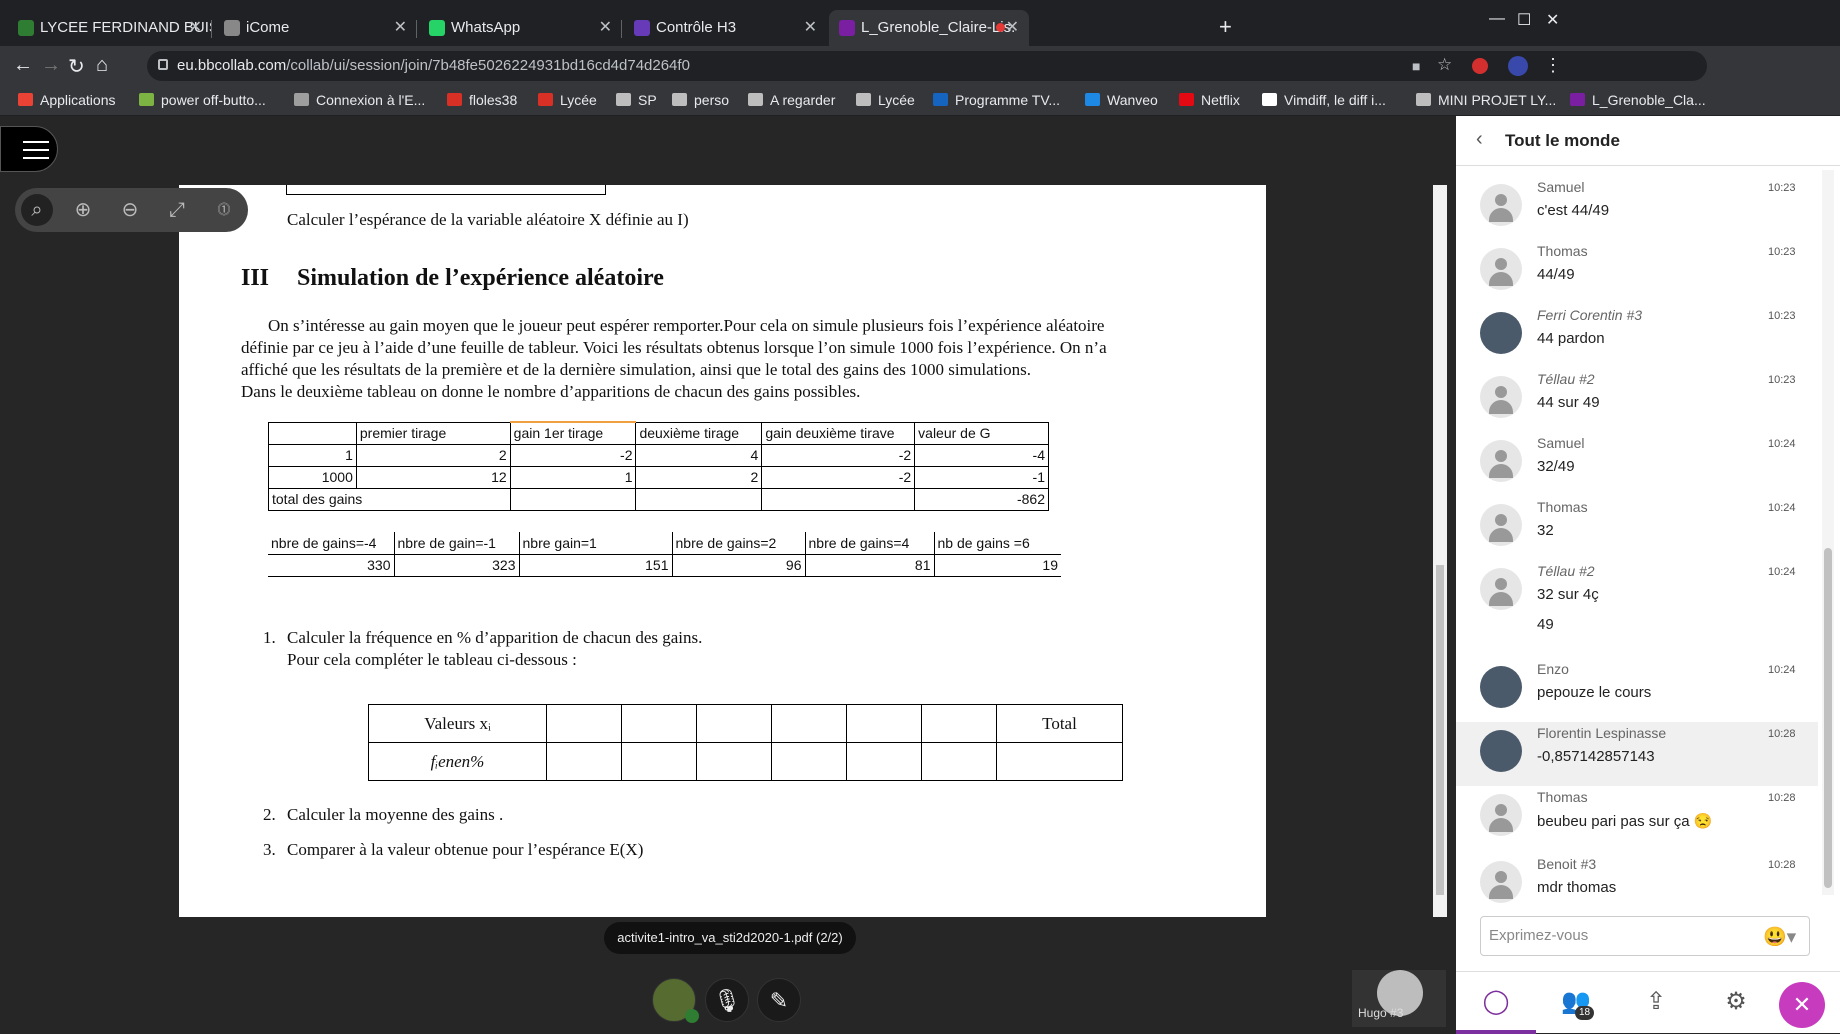  I want to click on table-cell: 1000, so click(312, 477).